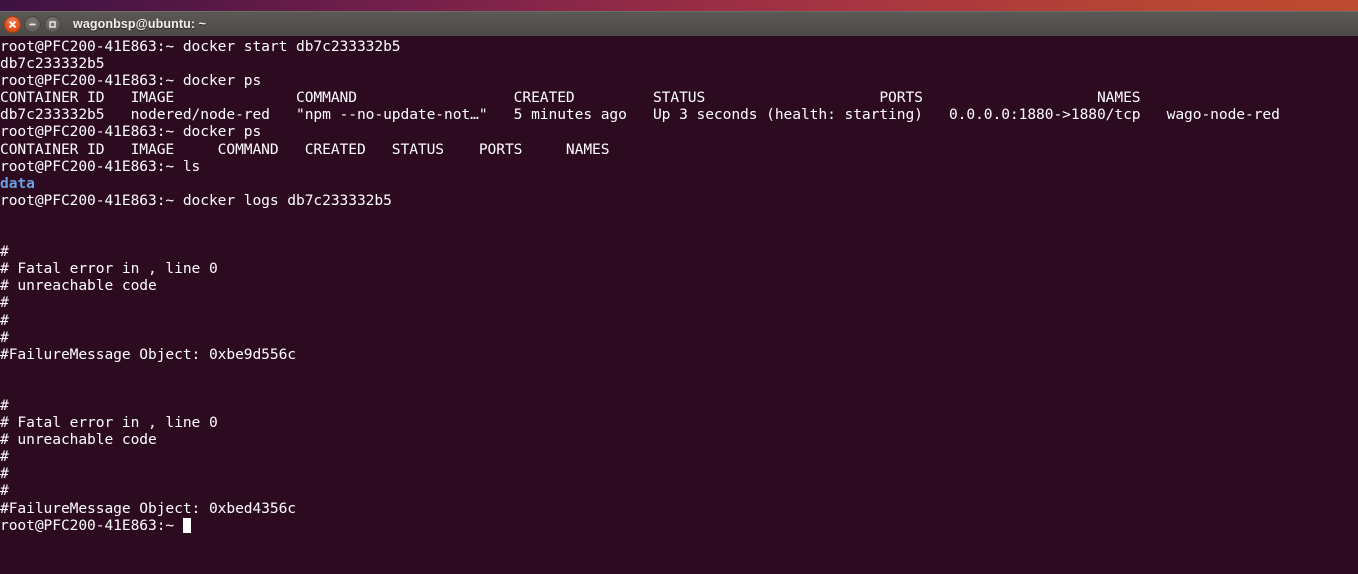 This screenshot has width=1358, height=574. I want to click on terminal-line: data, so click(679, 183).